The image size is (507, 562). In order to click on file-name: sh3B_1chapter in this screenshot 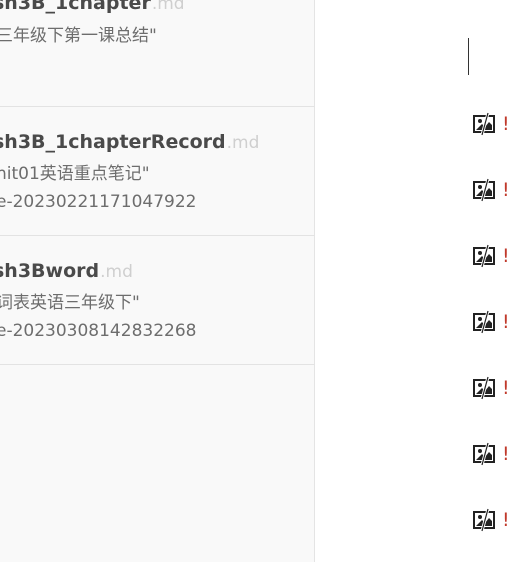, I will do `click(75, 7)`.